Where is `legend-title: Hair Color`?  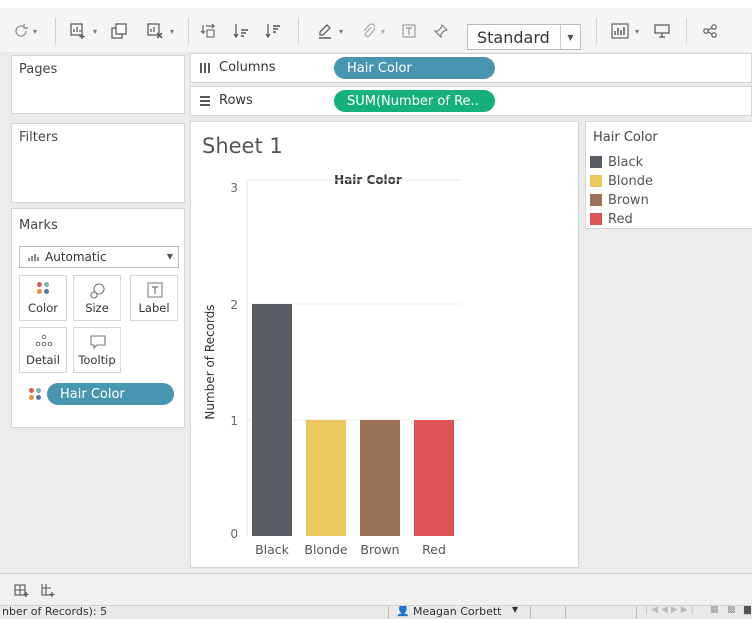 legend-title: Hair Color is located at coordinates (625, 137).